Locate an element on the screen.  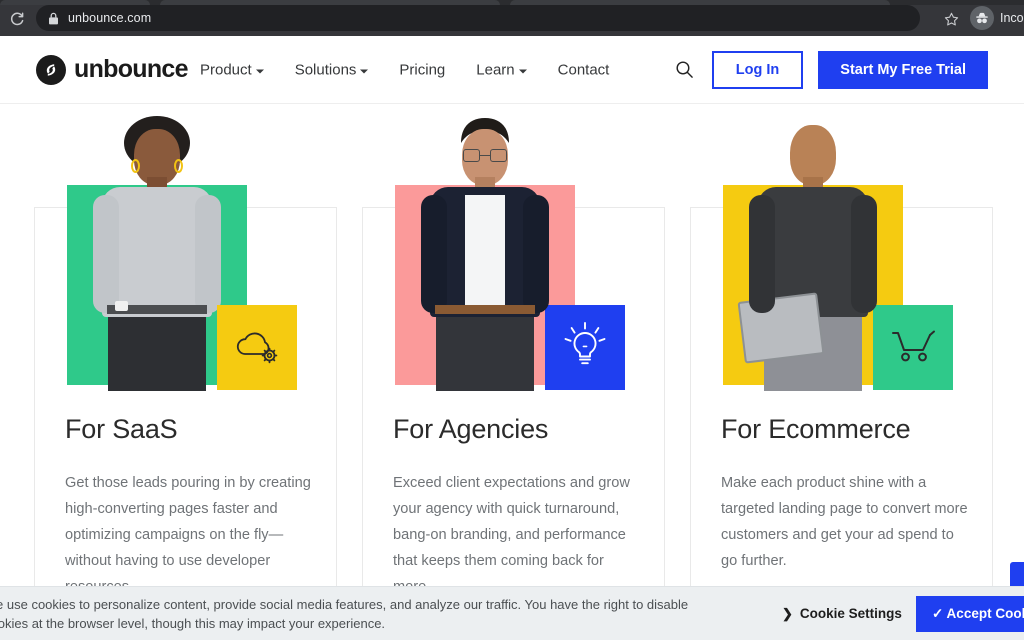
person-shirt-front is located at coordinates (485, 251).